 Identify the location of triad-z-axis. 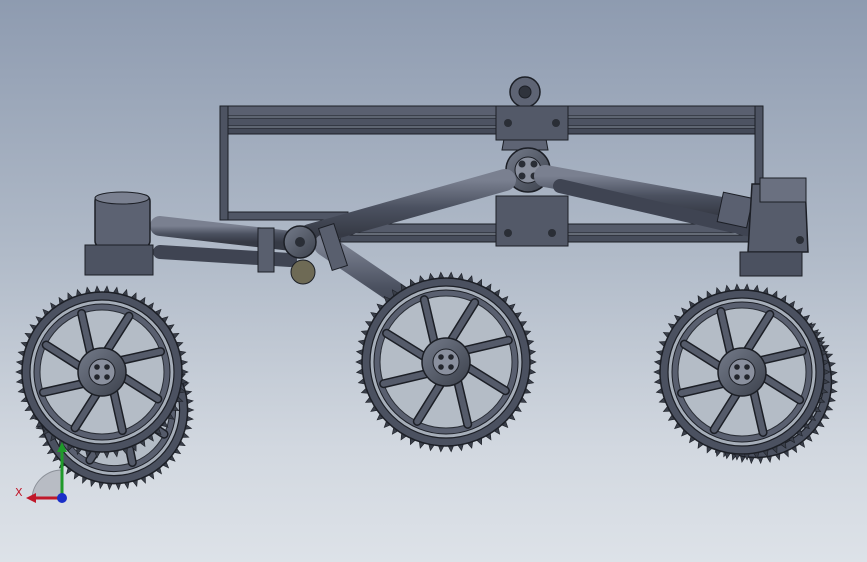
(62, 498).